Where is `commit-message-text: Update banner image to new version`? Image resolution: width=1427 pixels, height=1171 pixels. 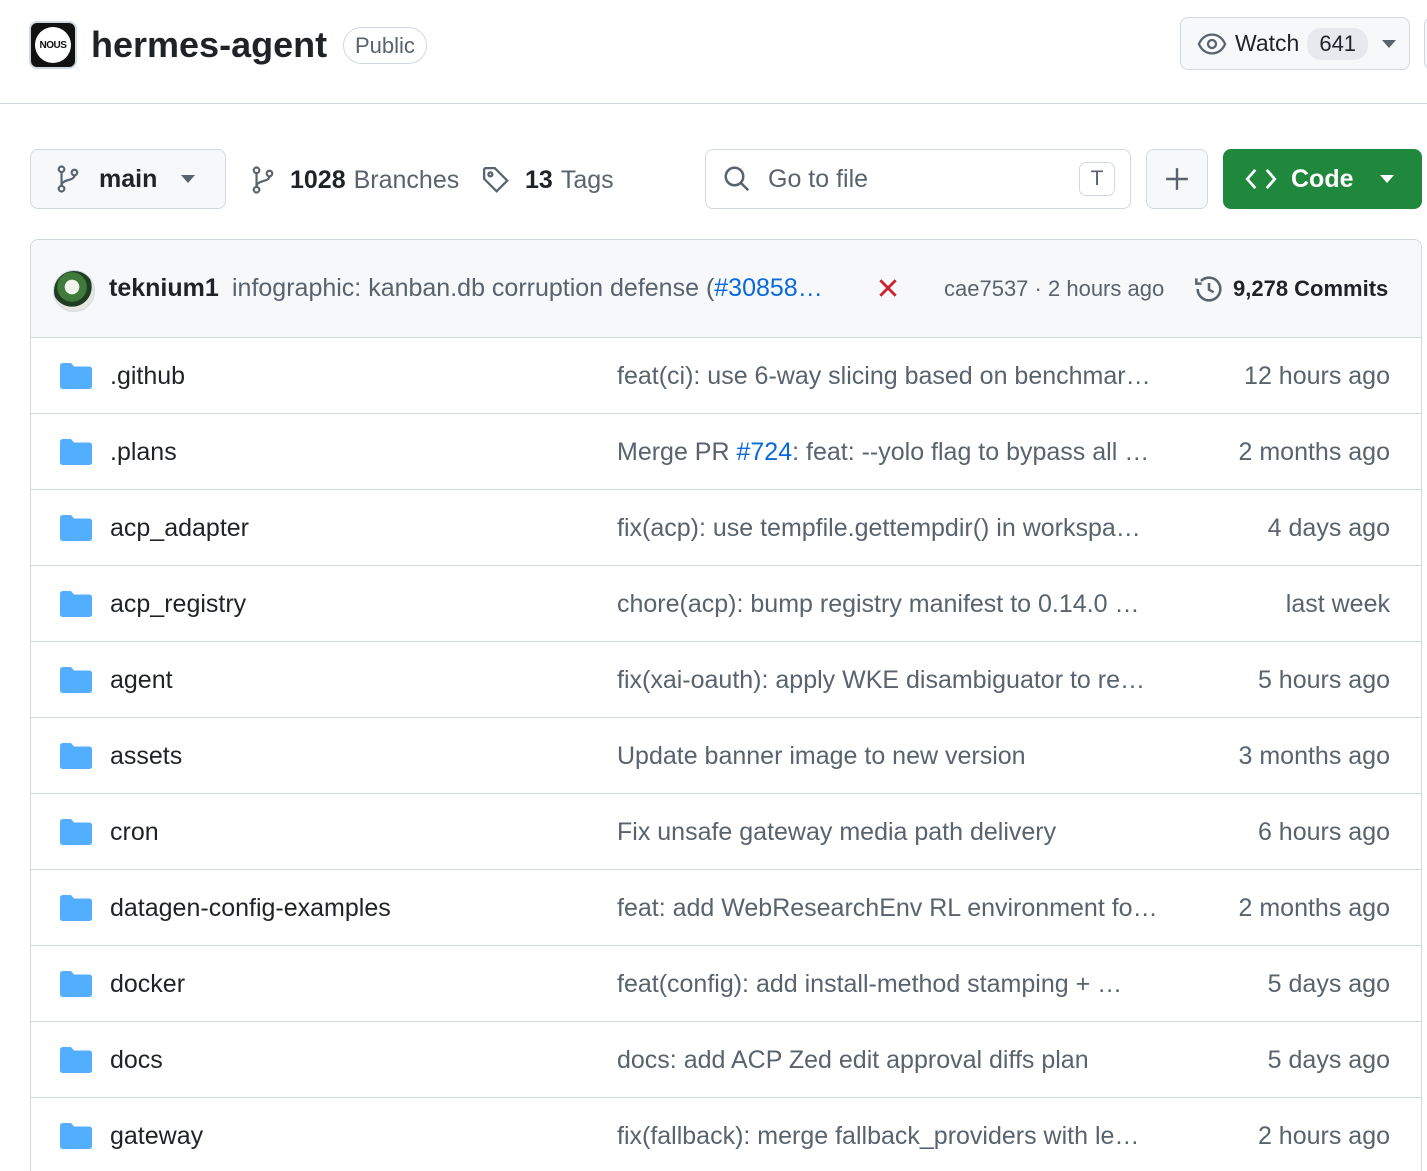
commit-message-text: Update banner image to new version is located at coordinates (821, 756).